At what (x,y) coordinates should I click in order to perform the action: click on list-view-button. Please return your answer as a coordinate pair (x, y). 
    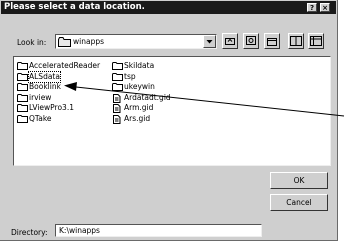
    Looking at the image, I should click on (296, 41).